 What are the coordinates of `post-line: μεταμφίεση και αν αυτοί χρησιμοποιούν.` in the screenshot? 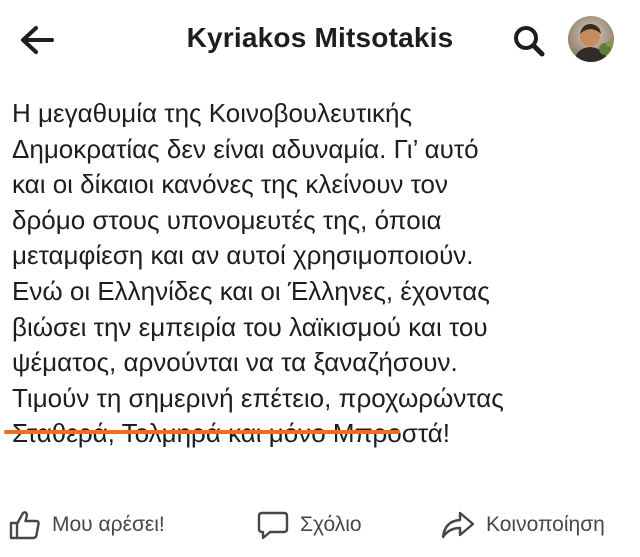 It's located at (243, 255).